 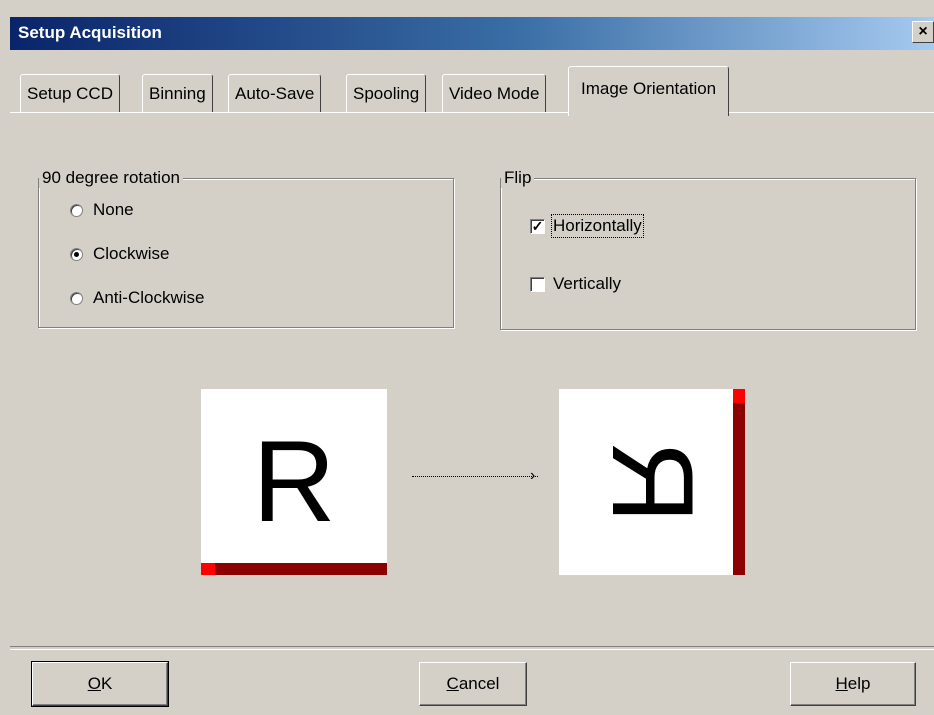 What do you see at coordinates (452, 683) in the screenshot?
I see `cancel-mnemonic: C` at bounding box center [452, 683].